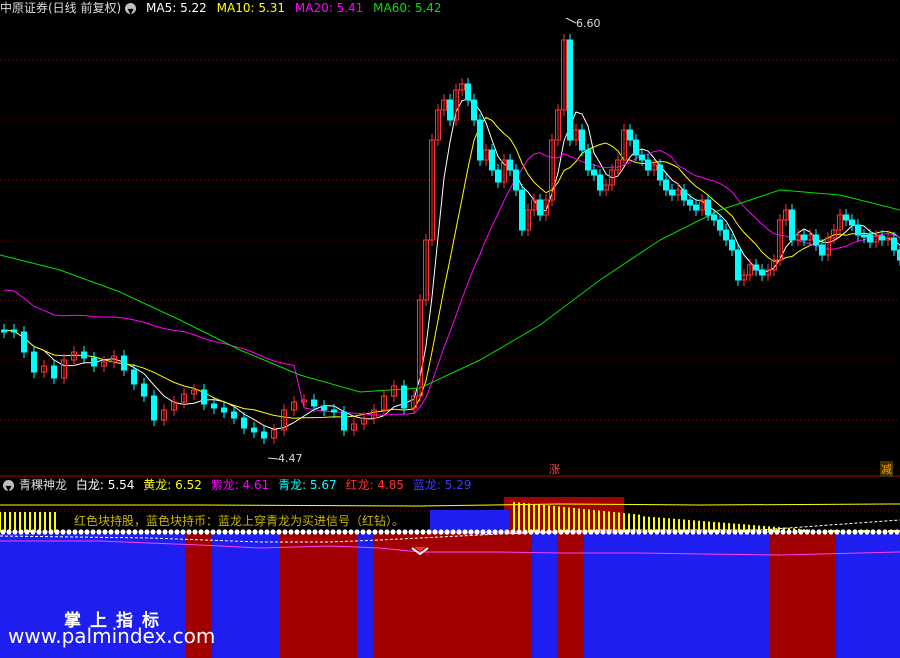 This screenshot has width=900, height=658. What do you see at coordinates (112, 636) in the screenshot?
I see `watermark-url: www.palmindex.com` at bounding box center [112, 636].